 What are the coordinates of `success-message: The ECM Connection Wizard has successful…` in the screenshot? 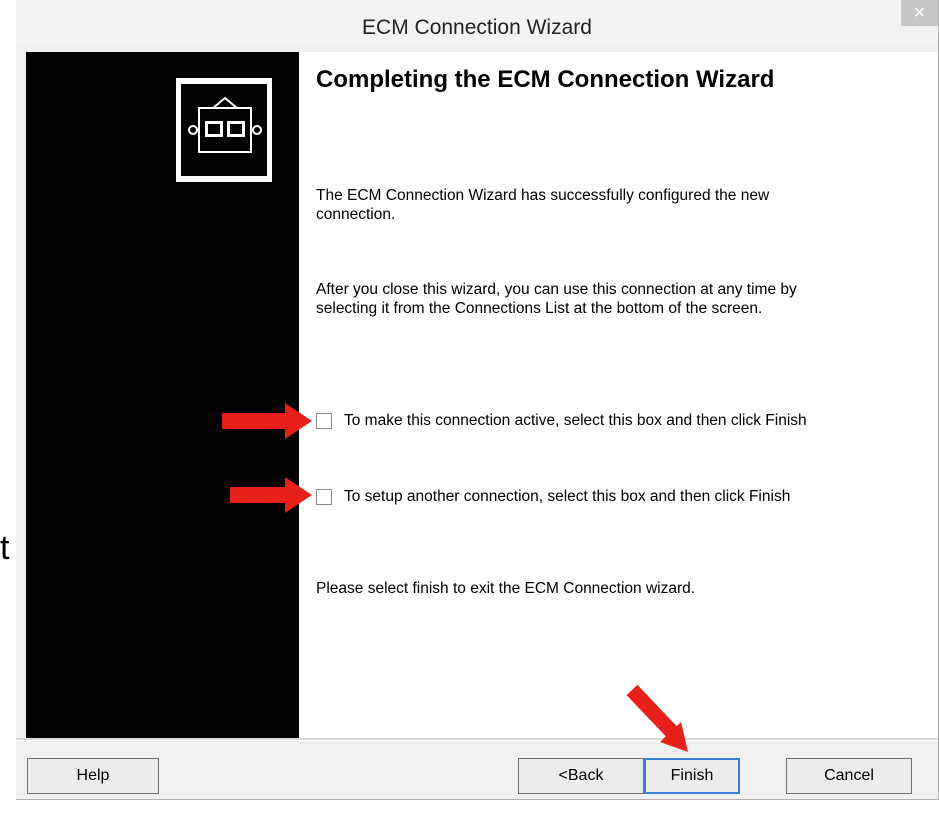 It's located at (543, 205).